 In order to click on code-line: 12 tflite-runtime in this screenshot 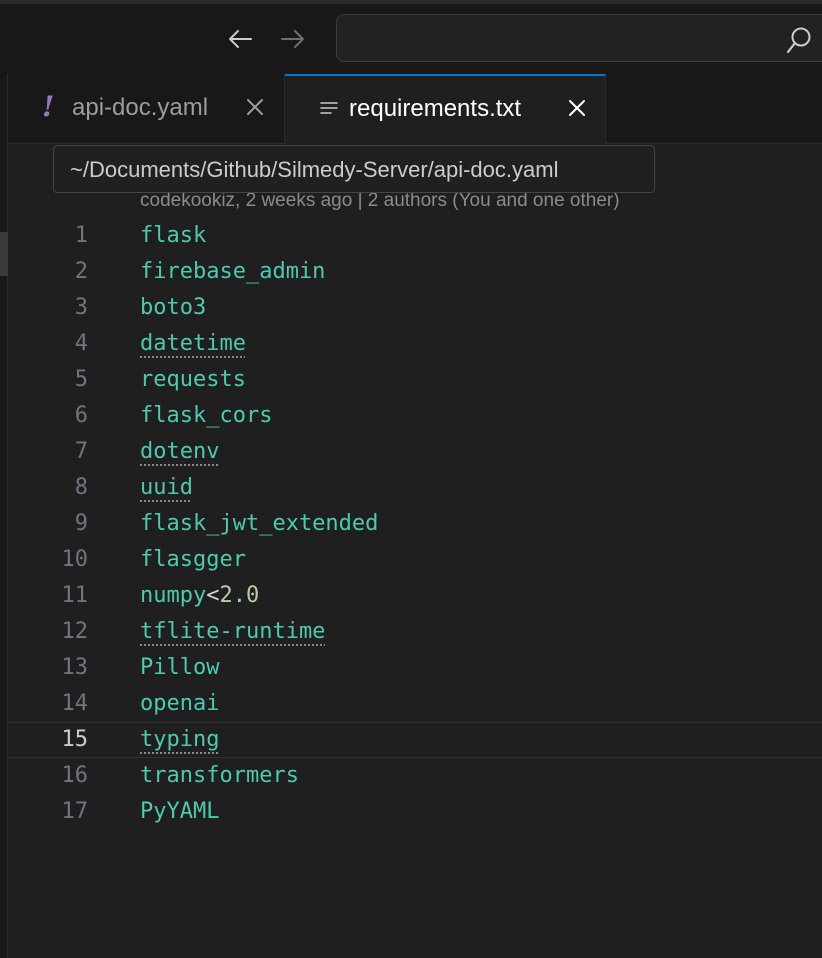, I will do `click(415, 632)`.